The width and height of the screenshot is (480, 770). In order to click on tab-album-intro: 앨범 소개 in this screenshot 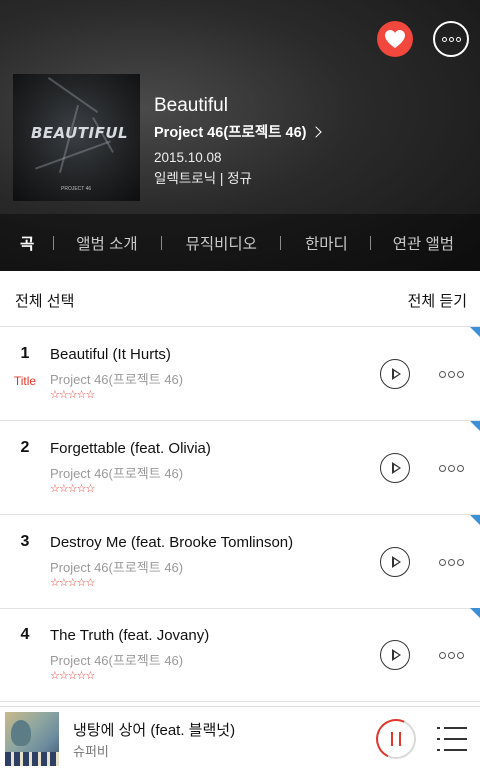, I will do `click(106, 243)`.